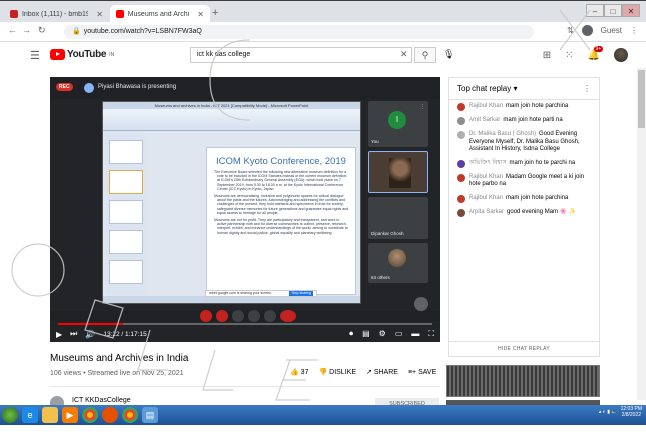 Image resolution: width=646 pixels, height=447 pixels. What do you see at coordinates (245, 324) in the screenshot?
I see `video-progress-bar` at bounding box center [245, 324].